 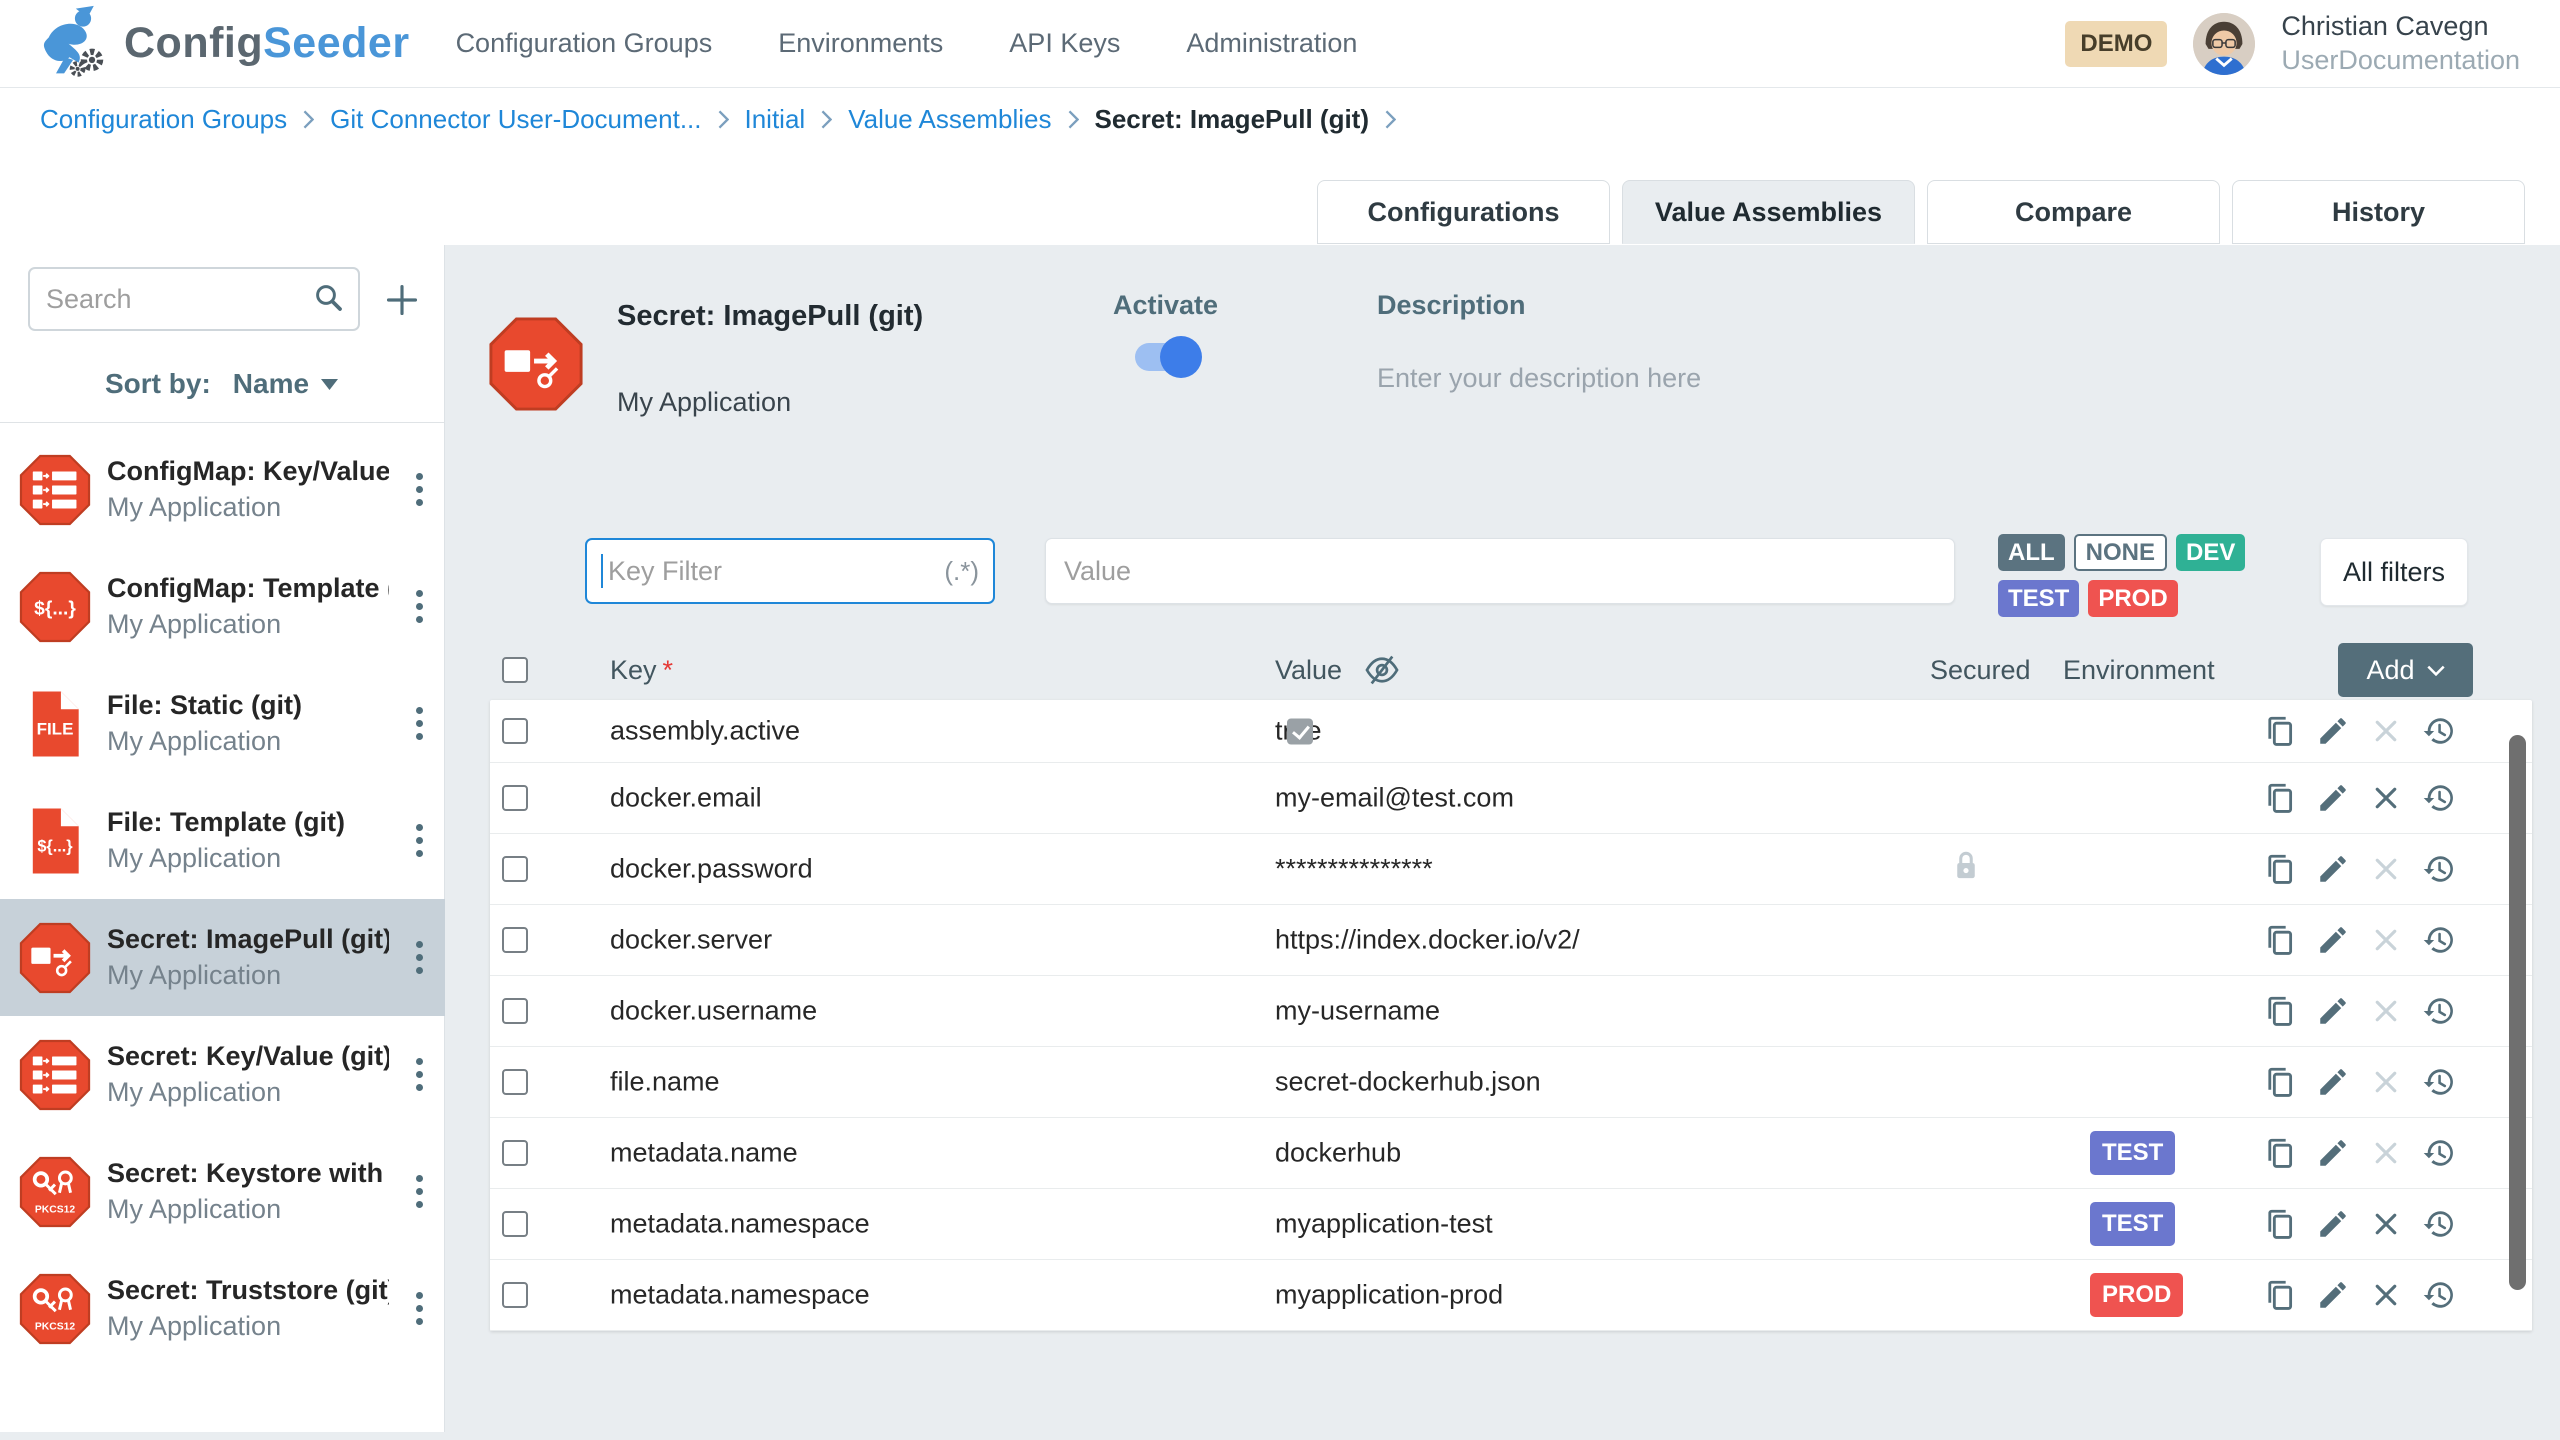 What do you see at coordinates (248, 957) in the screenshot?
I see `list-item-text: Secret: ImagePull (git) My Application` at bounding box center [248, 957].